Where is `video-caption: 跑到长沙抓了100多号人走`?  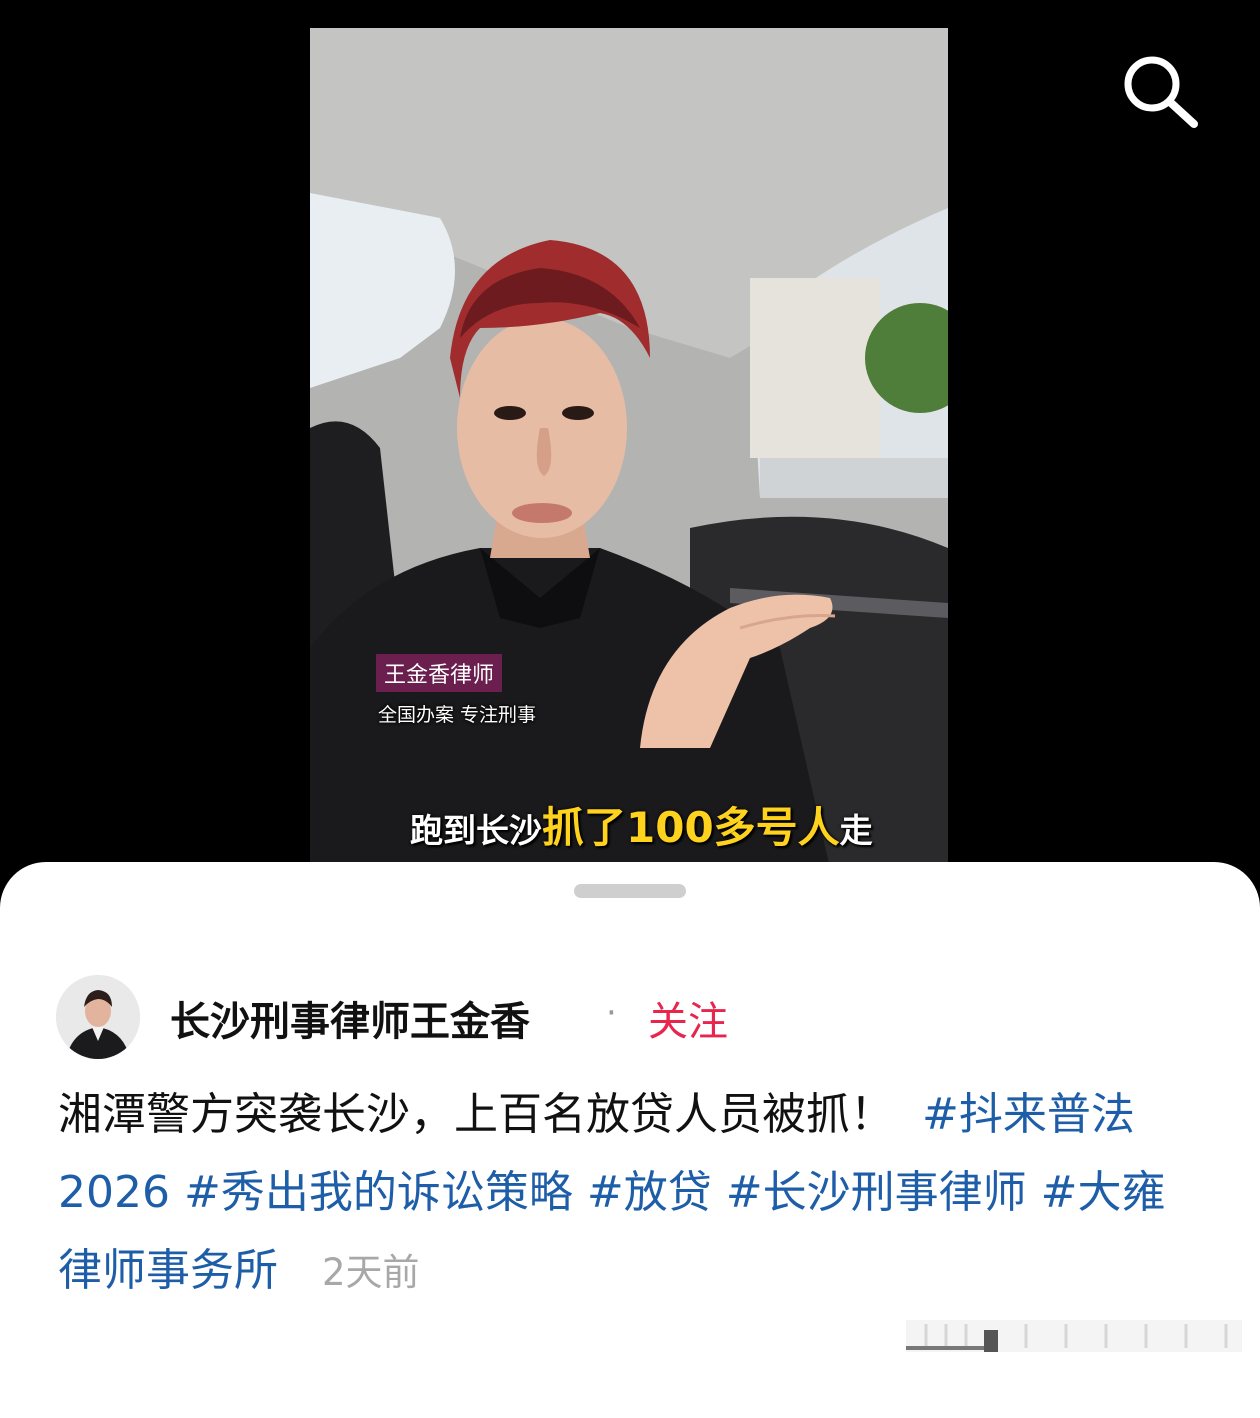
video-caption: 跑到长沙抓了100多号人走 is located at coordinates (641, 824).